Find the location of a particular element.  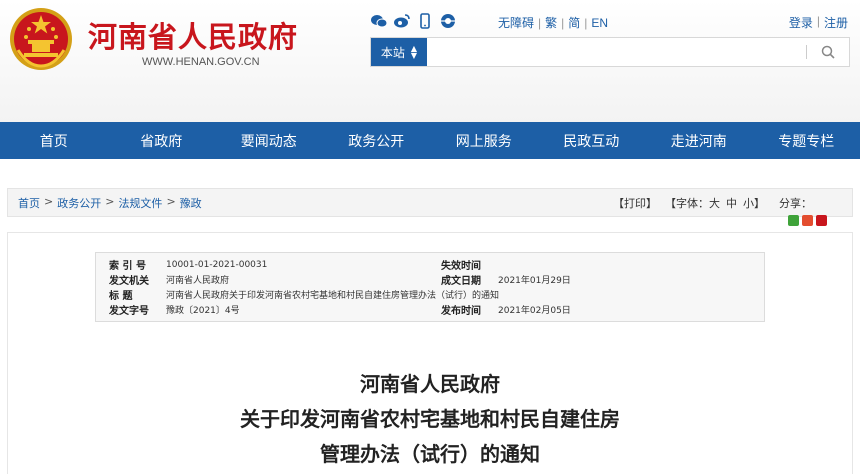

nav-government-affairs: 政务公开 is located at coordinates (377, 140).